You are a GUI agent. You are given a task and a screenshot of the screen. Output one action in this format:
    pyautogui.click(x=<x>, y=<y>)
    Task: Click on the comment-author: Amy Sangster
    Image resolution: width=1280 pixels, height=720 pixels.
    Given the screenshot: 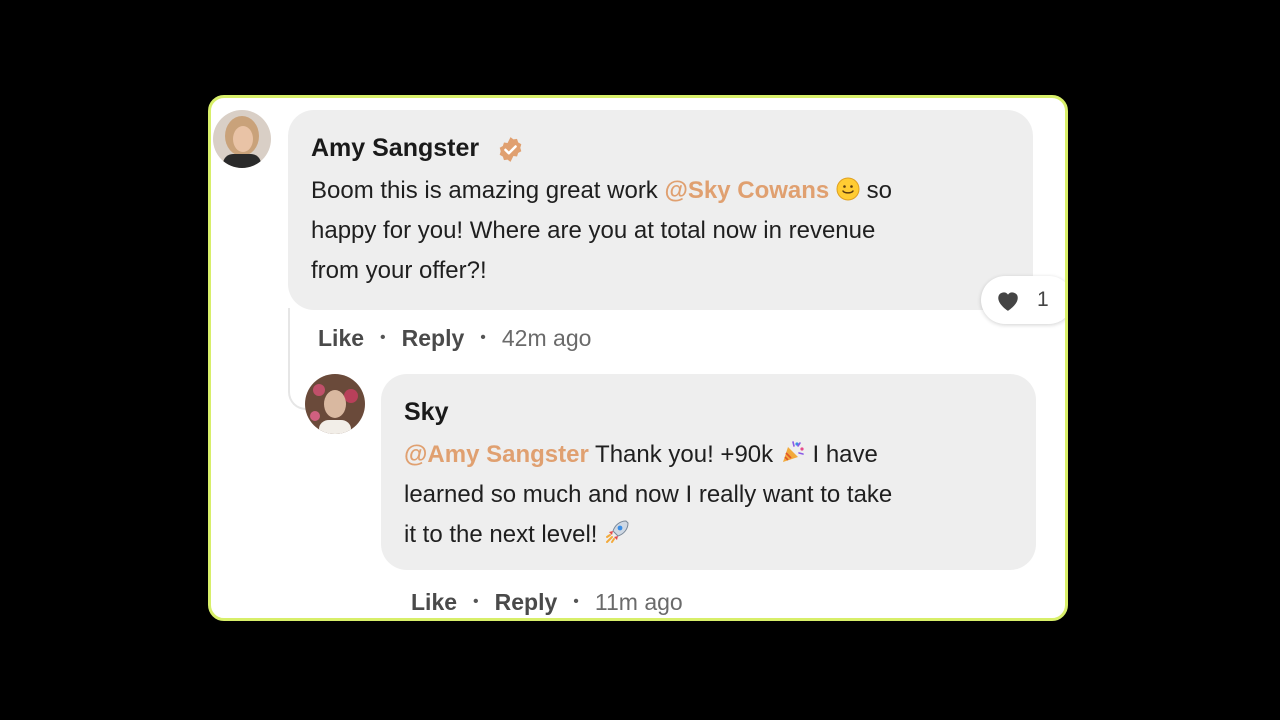 What is the action you would take?
    pyautogui.click(x=395, y=148)
    